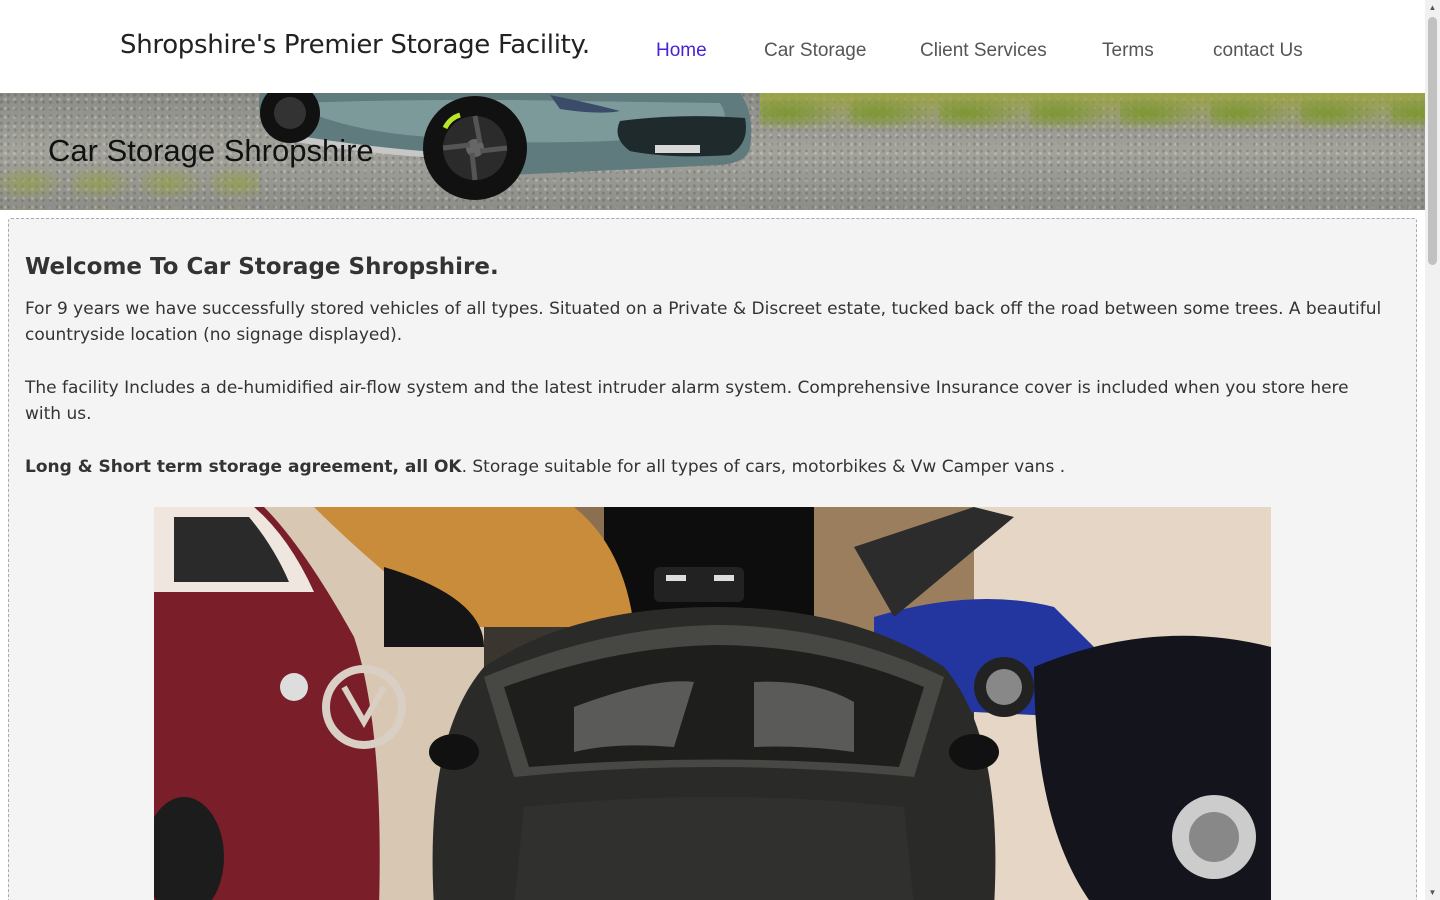 The image size is (1440, 900). I want to click on site-title: Shropshire's Premier Storage Facility., so click(355, 45).